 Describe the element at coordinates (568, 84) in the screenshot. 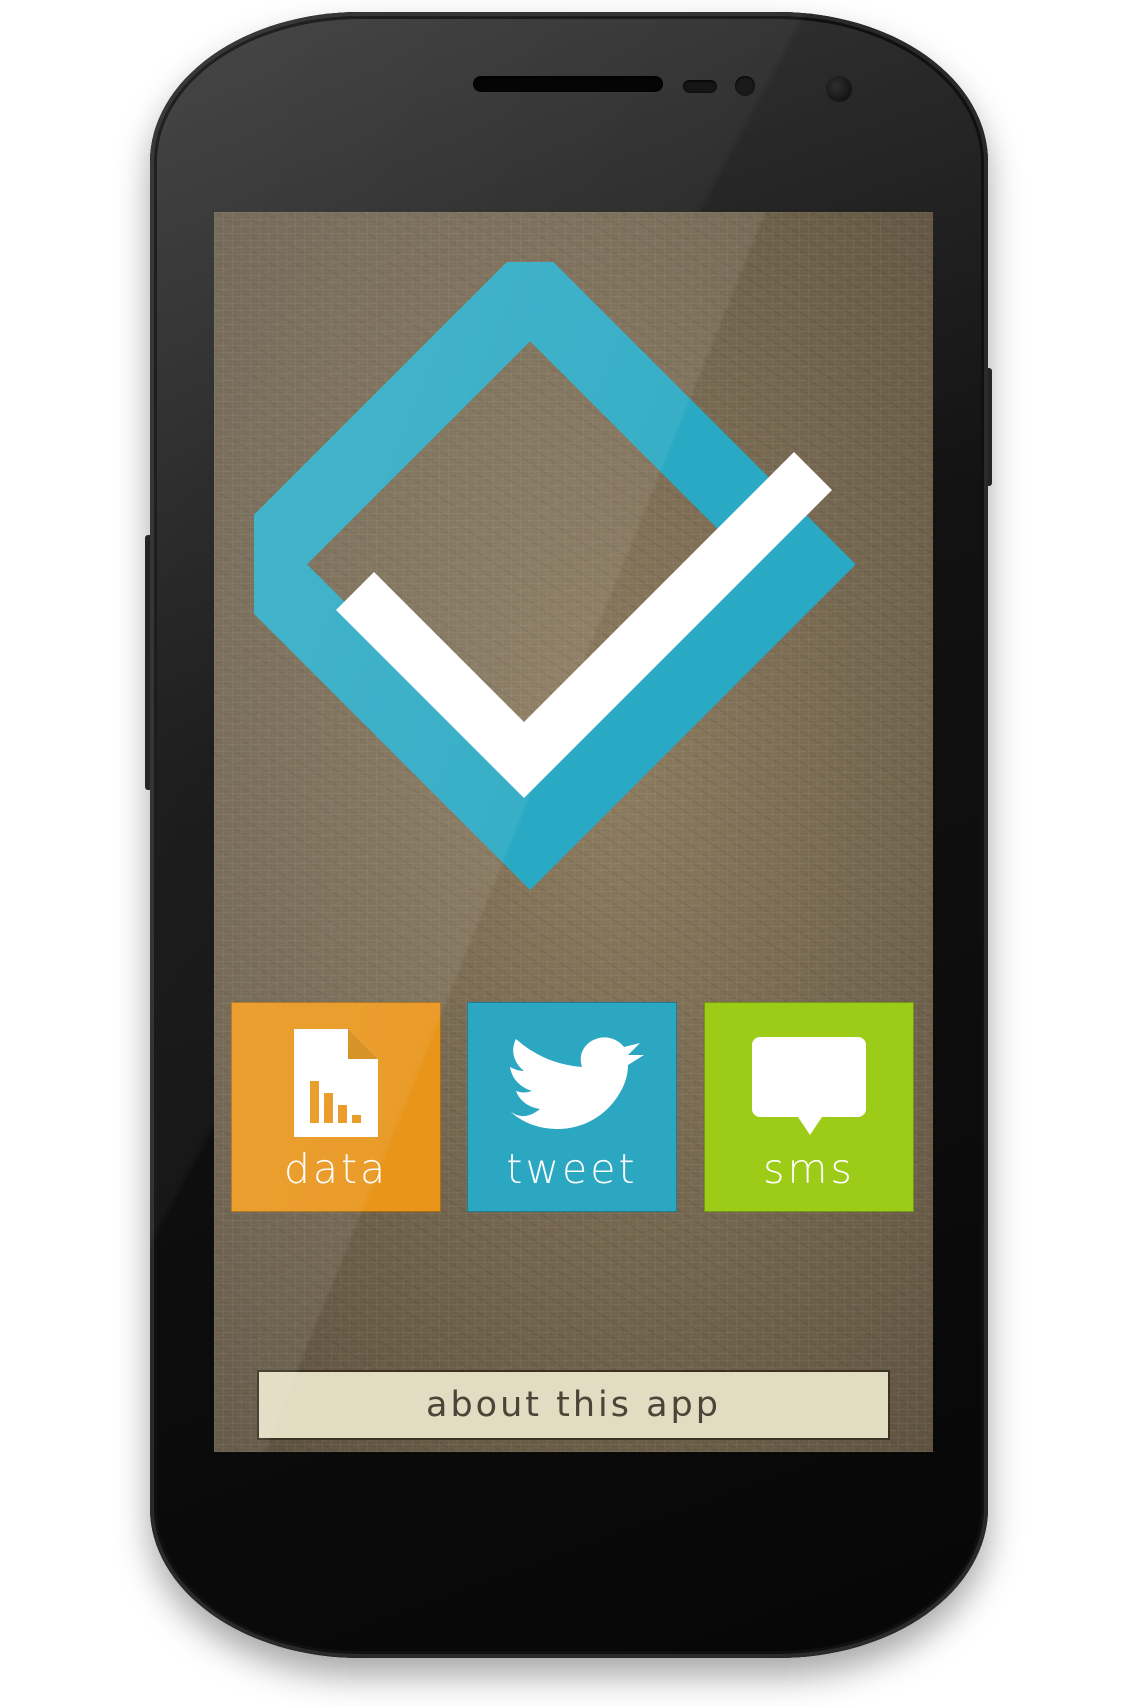

I see `earpiece-speaker` at that location.